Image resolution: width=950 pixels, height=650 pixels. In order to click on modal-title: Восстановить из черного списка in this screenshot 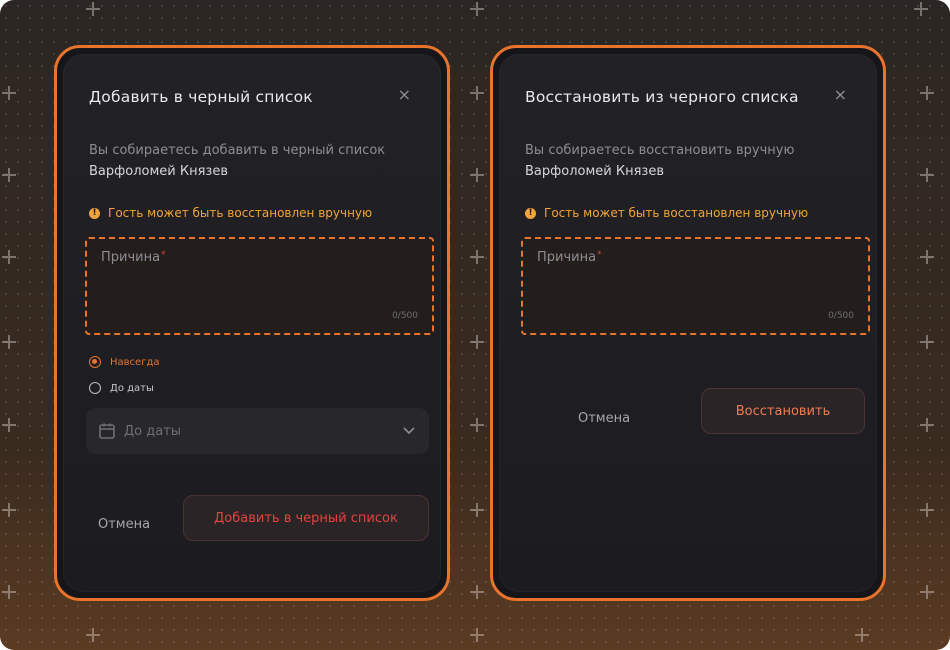, I will do `click(662, 97)`.